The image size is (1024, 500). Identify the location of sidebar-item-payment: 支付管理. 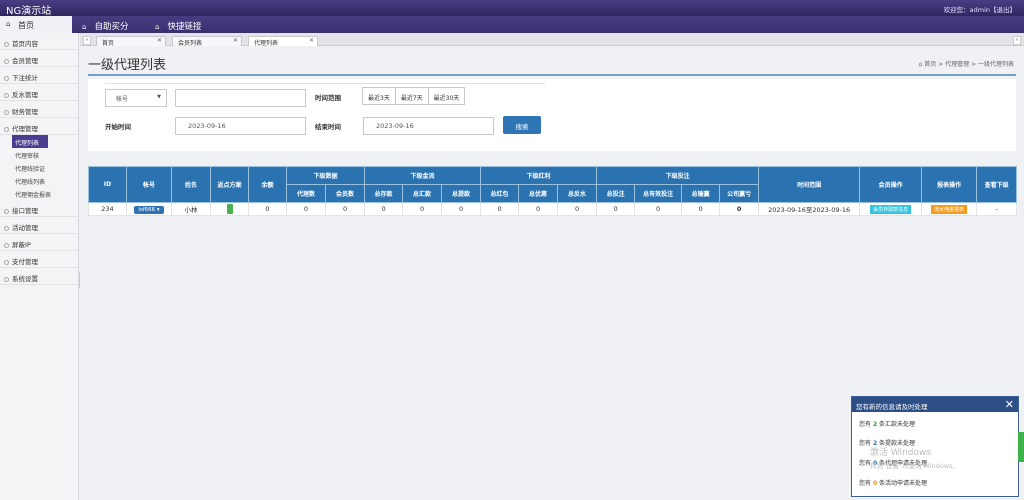
(39, 259).